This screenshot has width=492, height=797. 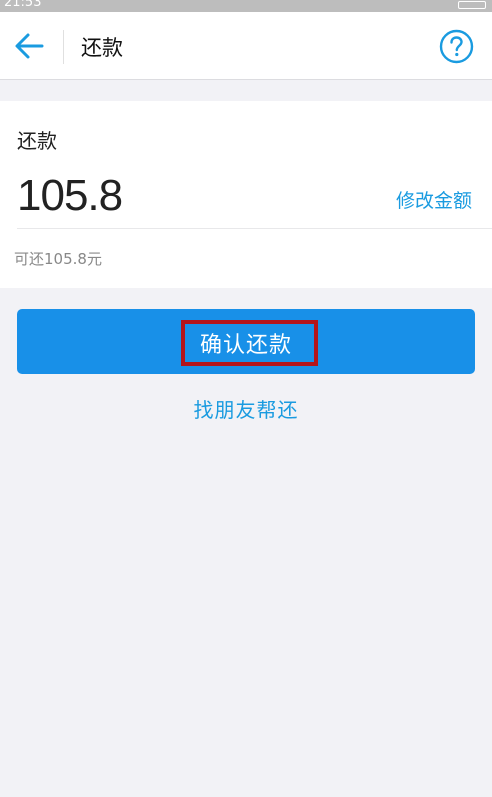 What do you see at coordinates (37, 141) in the screenshot?
I see `repayment-label: 还款` at bounding box center [37, 141].